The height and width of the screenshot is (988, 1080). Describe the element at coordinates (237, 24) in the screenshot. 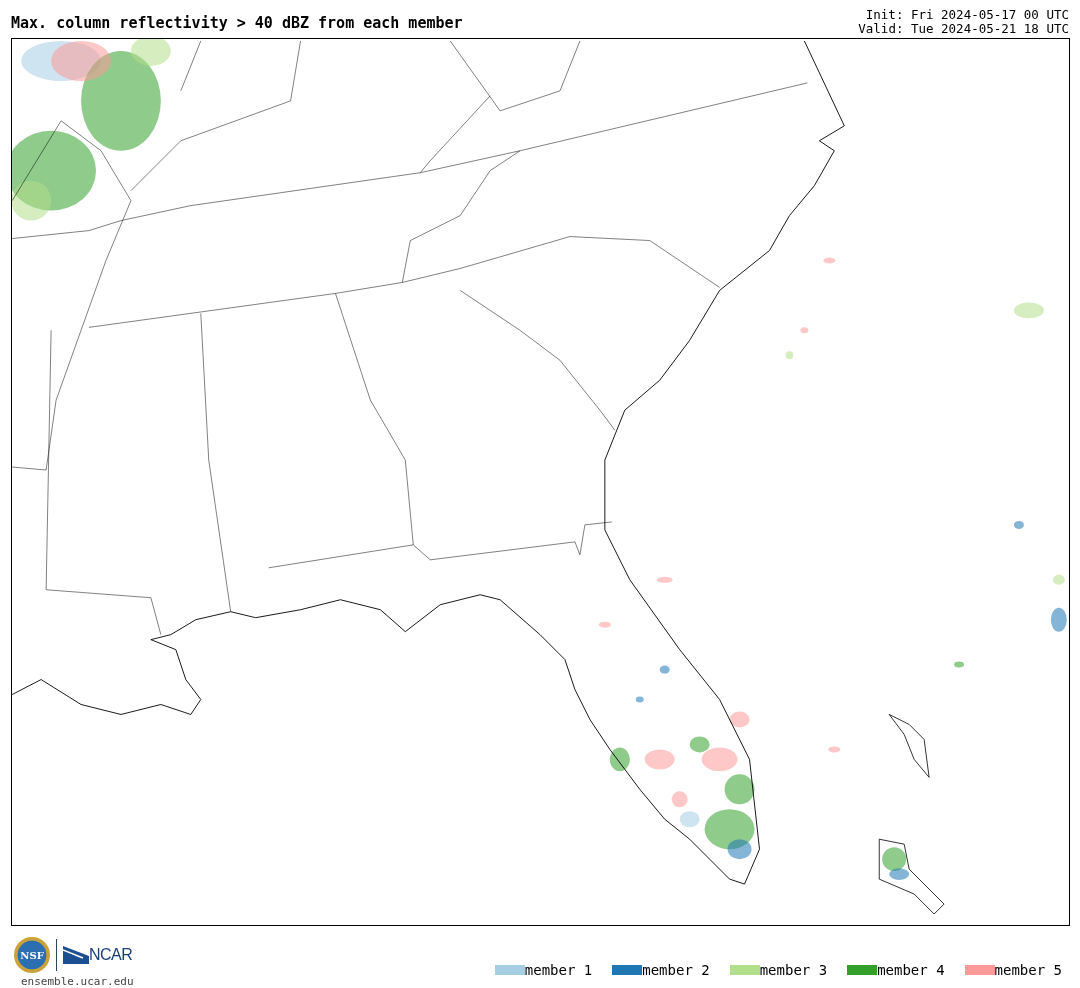

I see `chart-title: Max. column reflectivity > 40 dBZ from each member` at that location.